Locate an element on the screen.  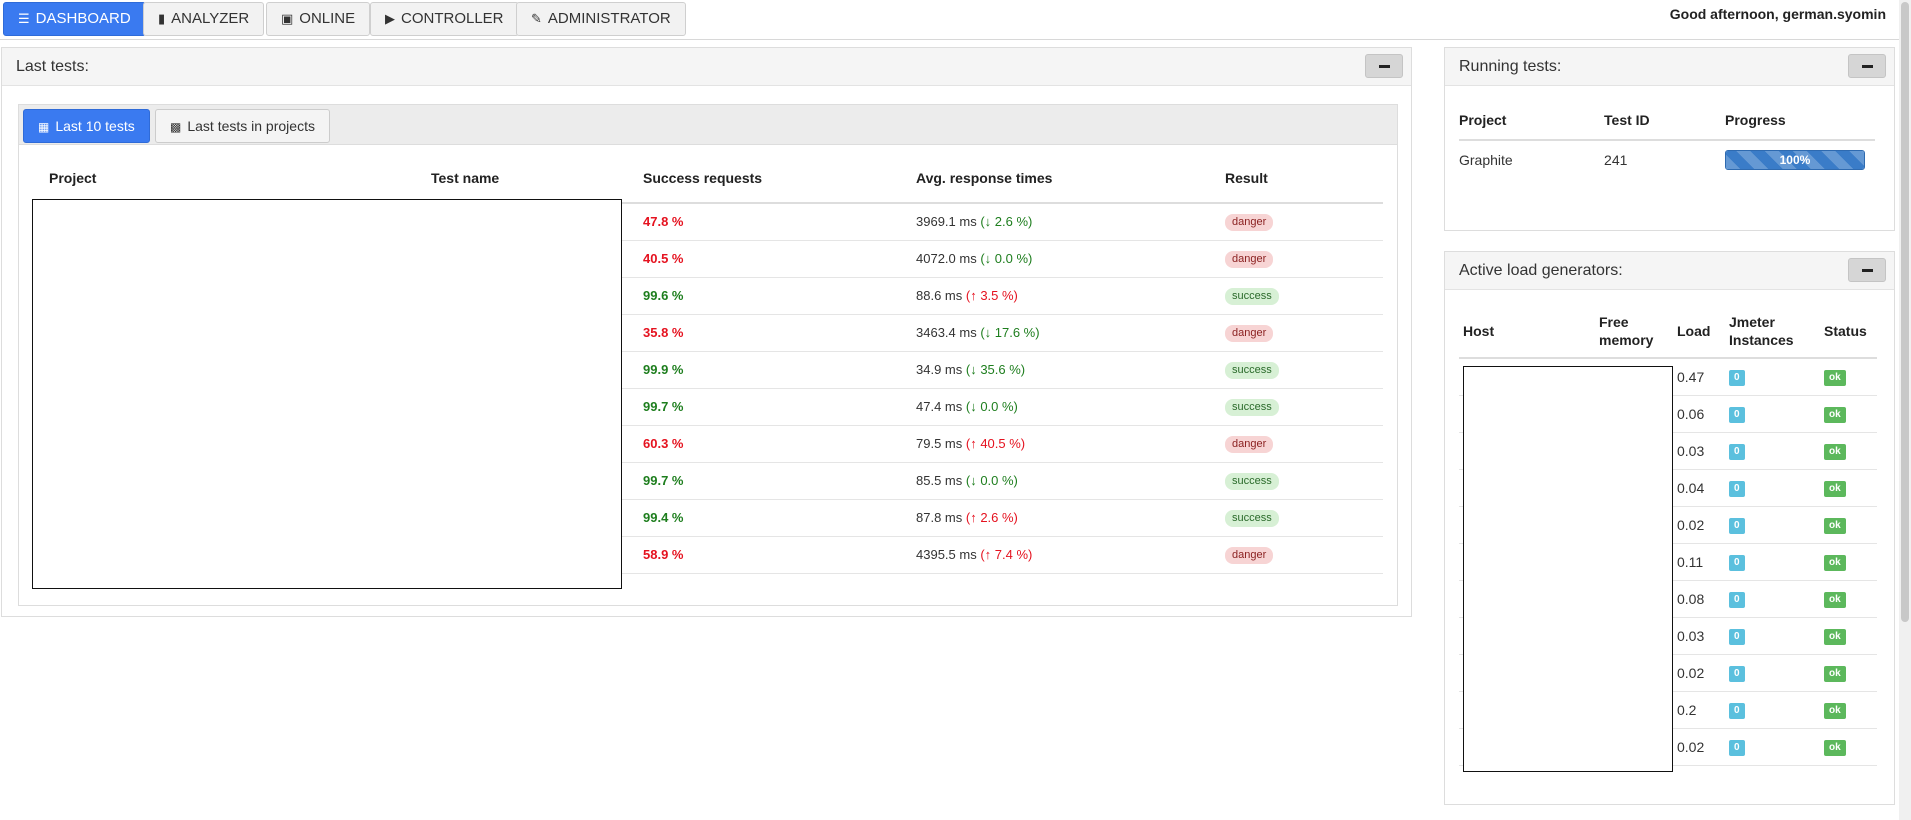
wrench-icon: ✎ is located at coordinates (536, 18).